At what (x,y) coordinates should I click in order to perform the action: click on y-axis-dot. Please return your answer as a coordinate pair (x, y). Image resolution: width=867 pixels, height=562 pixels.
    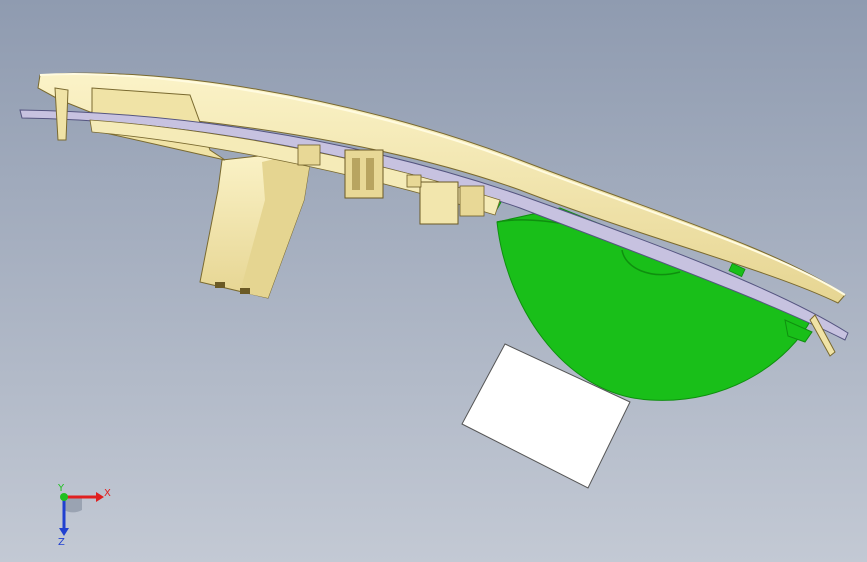
    Looking at the image, I should click on (64, 497).